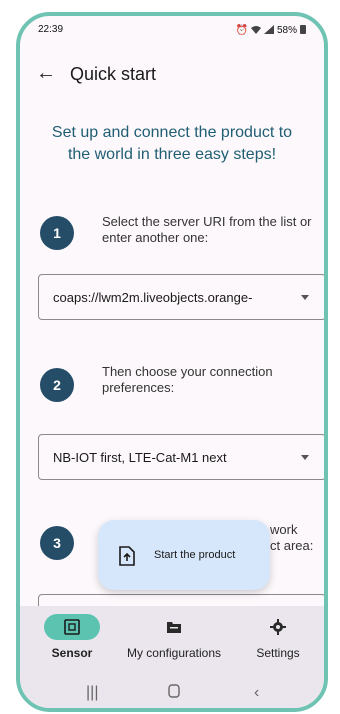  What do you see at coordinates (127, 558) in the screenshot?
I see `upload-file-icon` at bounding box center [127, 558].